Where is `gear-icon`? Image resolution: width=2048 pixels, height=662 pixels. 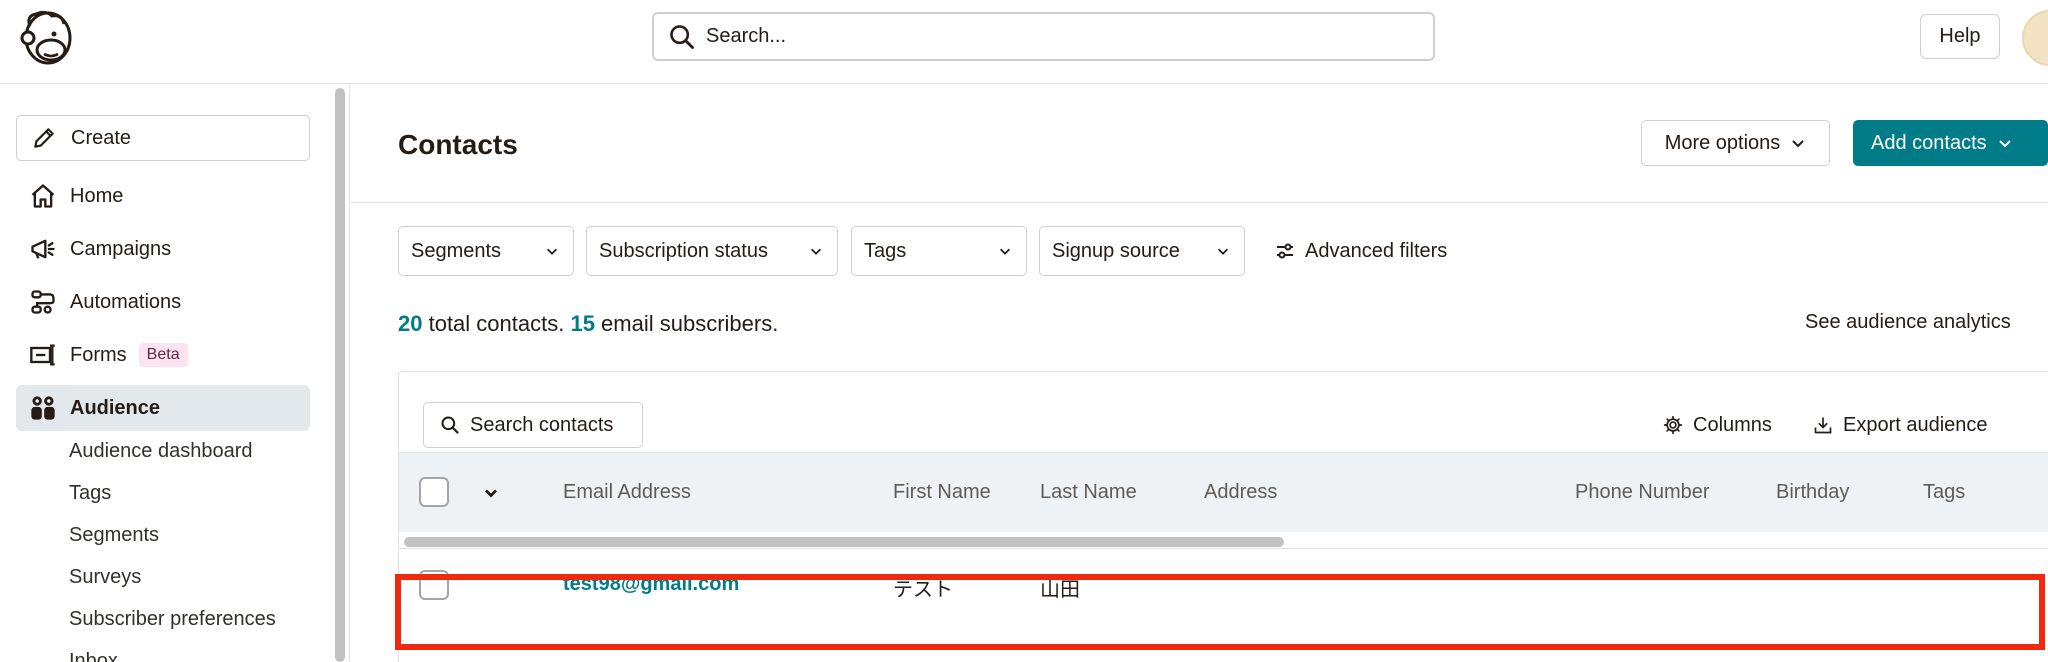
gear-icon is located at coordinates (1673, 425).